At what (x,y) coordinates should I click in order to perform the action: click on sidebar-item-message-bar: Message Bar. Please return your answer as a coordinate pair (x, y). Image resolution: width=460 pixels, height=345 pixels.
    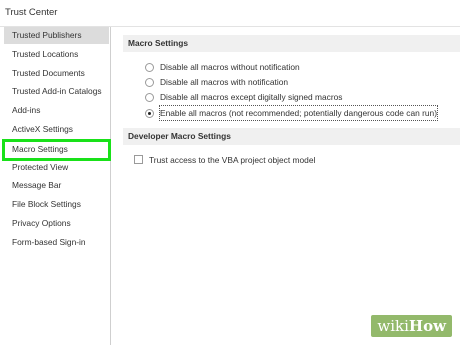
    Looking at the image, I should click on (56, 185).